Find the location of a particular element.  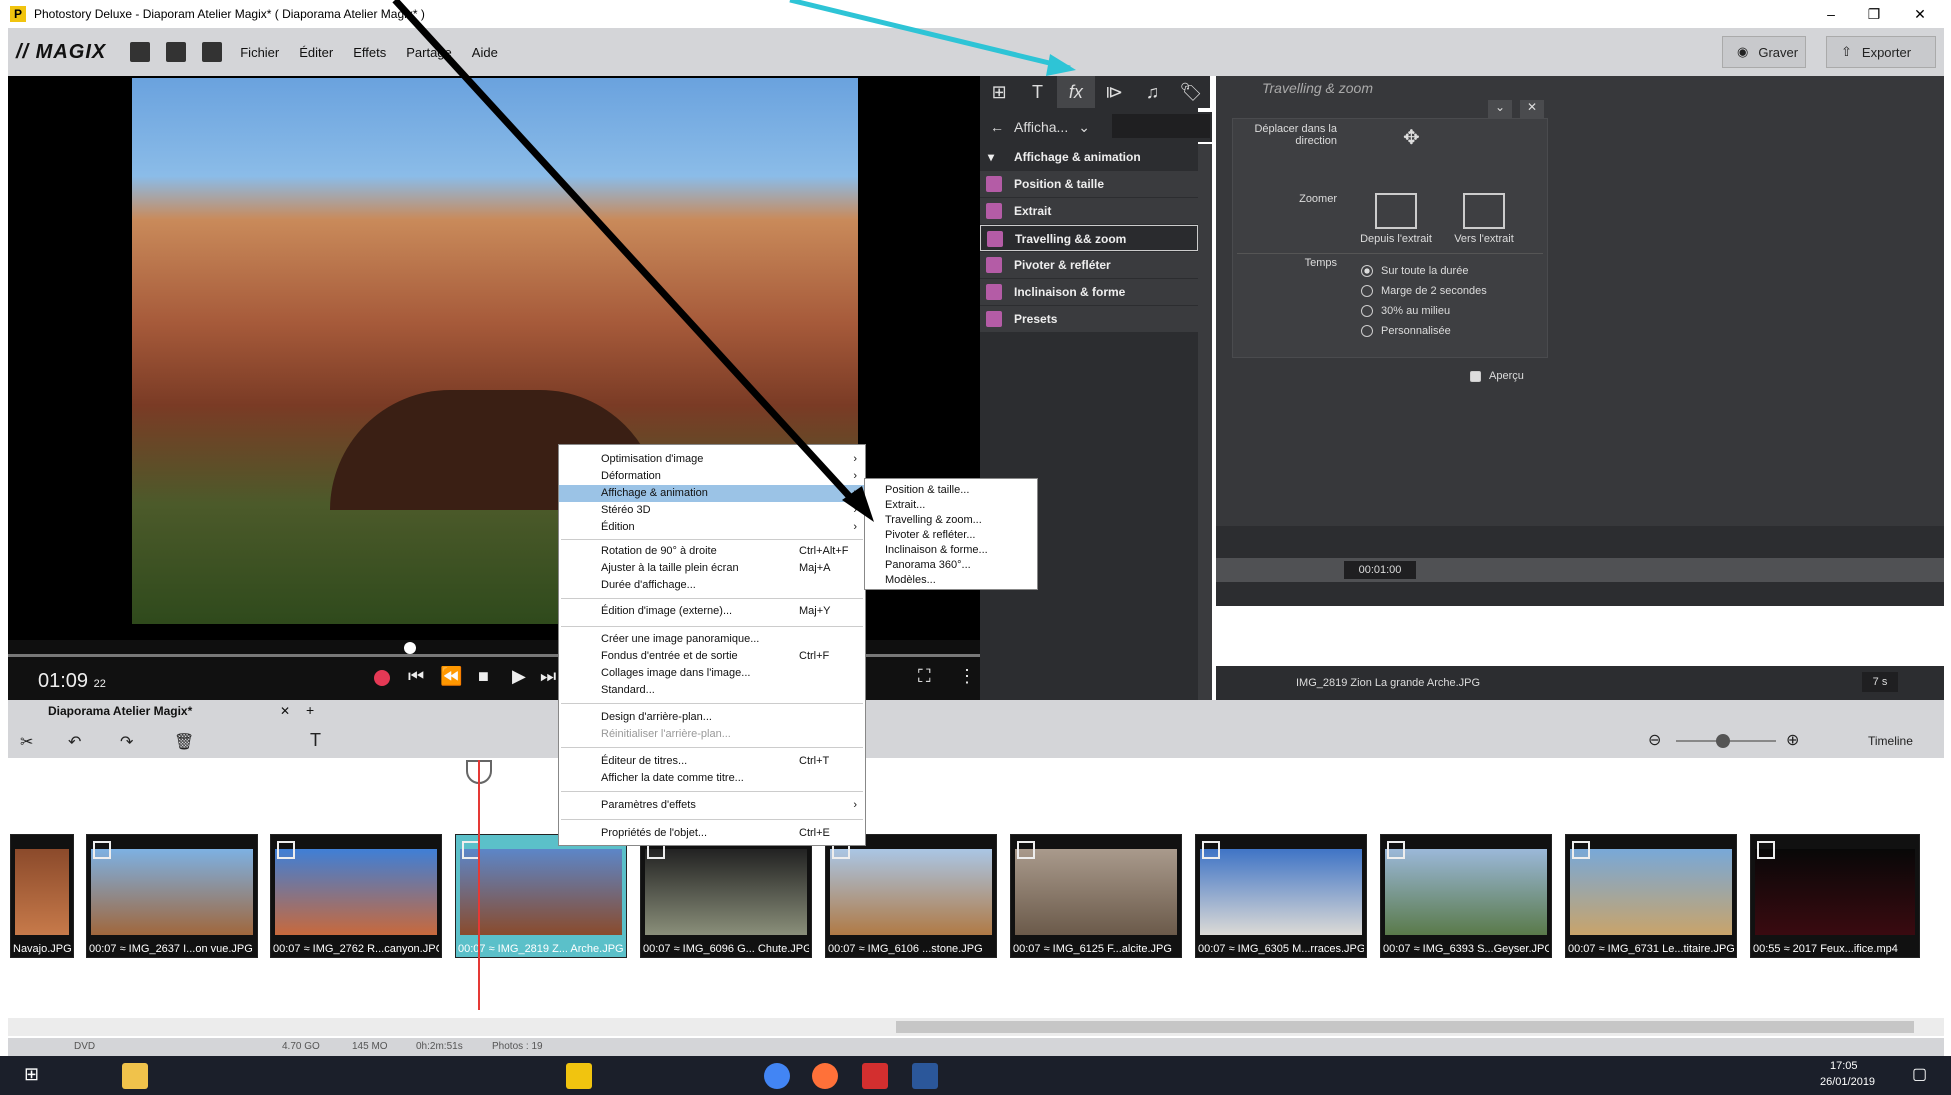

scissors-icon: ✂ is located at coordinates (26, 742).